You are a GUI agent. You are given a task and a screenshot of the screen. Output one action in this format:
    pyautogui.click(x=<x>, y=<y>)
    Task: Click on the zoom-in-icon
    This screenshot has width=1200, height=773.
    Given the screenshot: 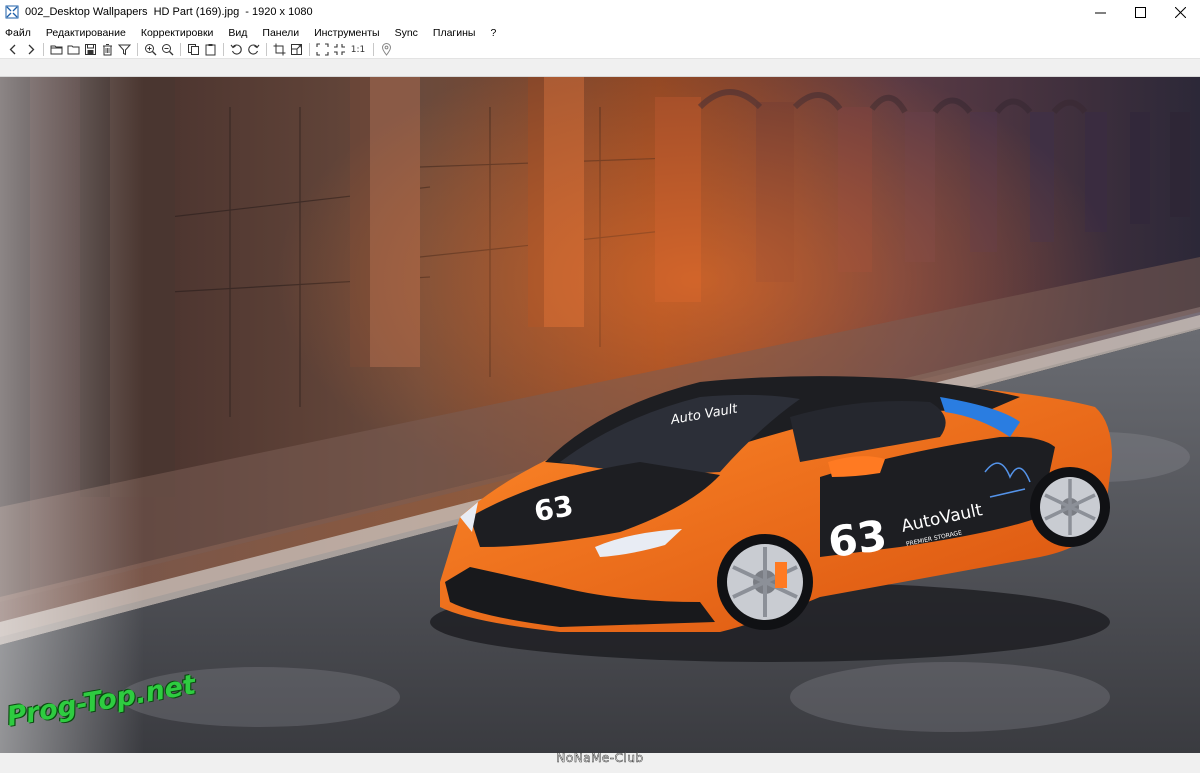 What is the action you would take?
    pyautogui.click(x=150, y=50)
    